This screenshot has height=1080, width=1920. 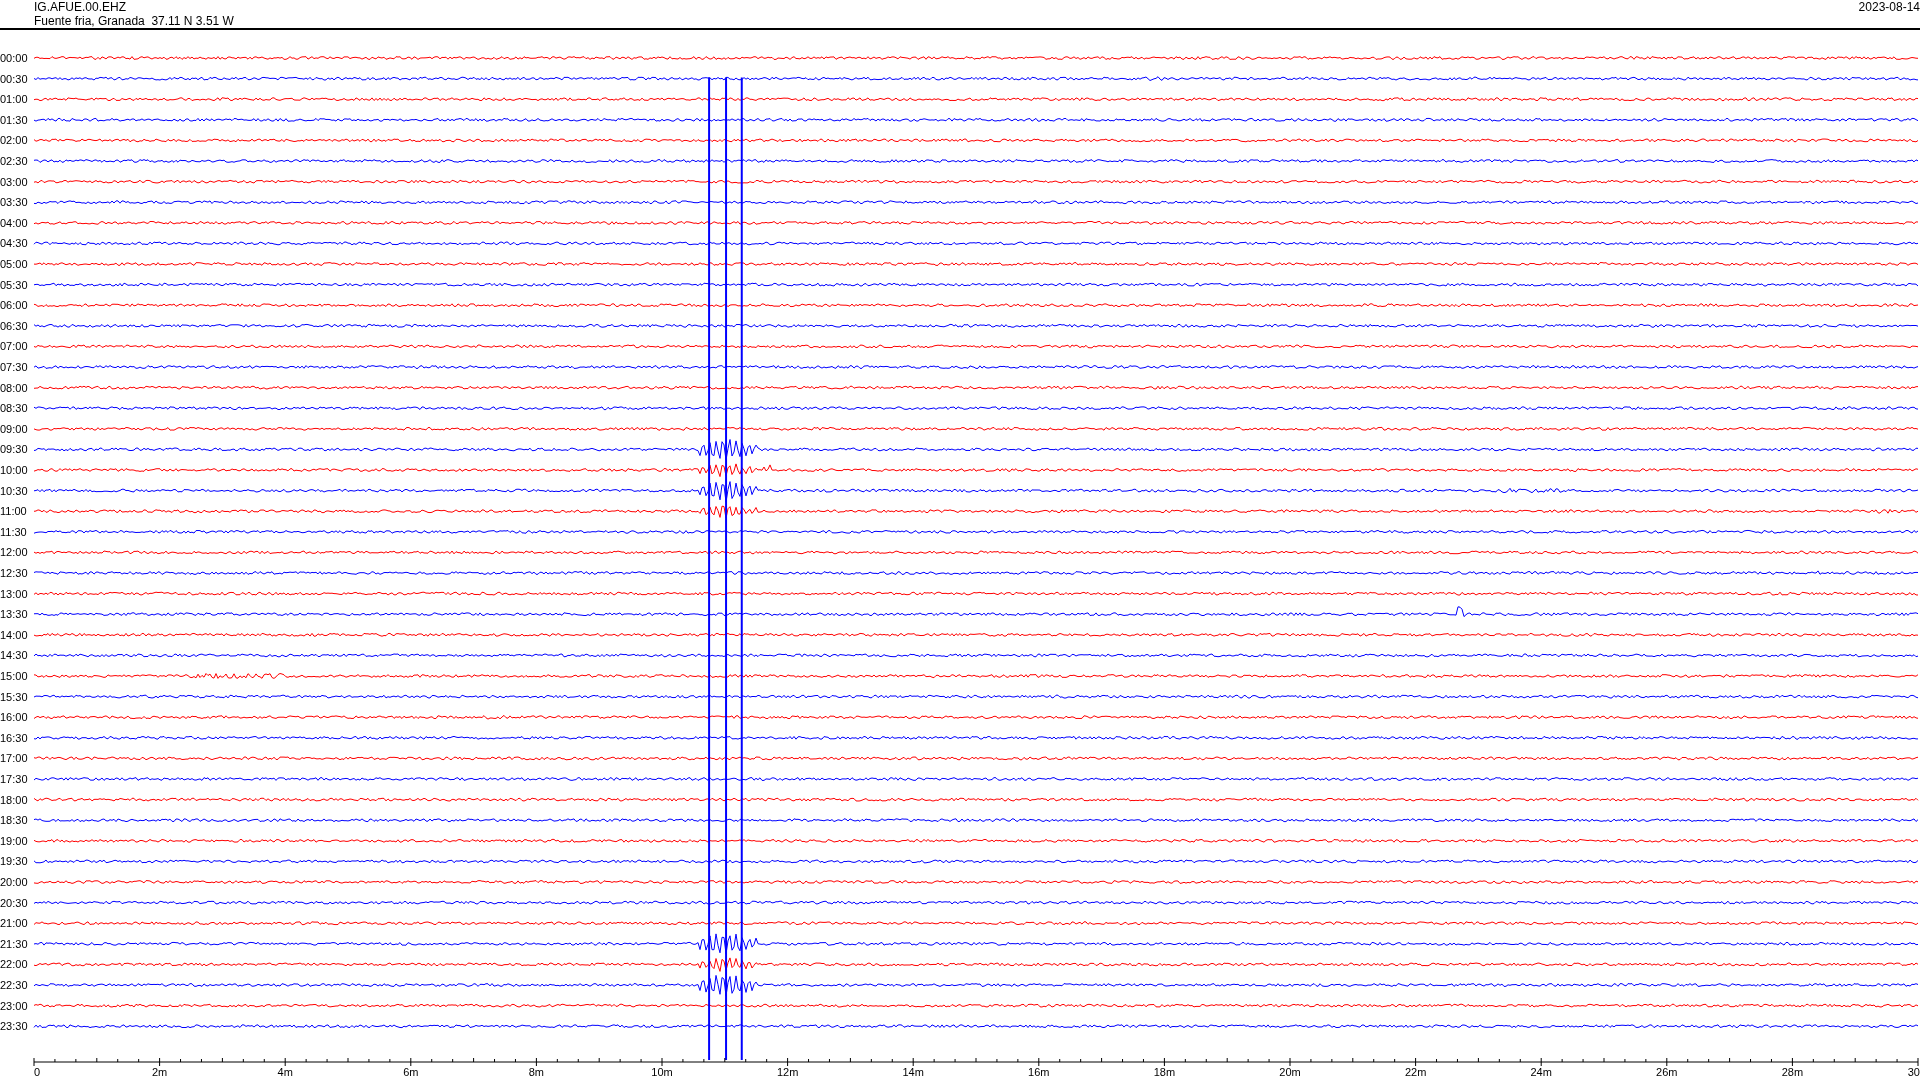 What do you see at coordinates (14, 305) in the screenshot?
I see `hour-label: 06:00` at bounding box center [14, 305].